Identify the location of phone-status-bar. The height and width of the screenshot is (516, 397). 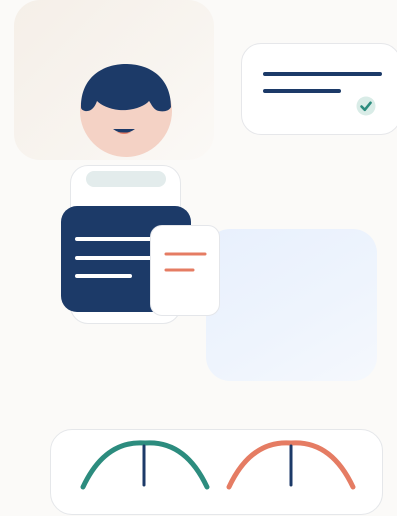
(126, 179).